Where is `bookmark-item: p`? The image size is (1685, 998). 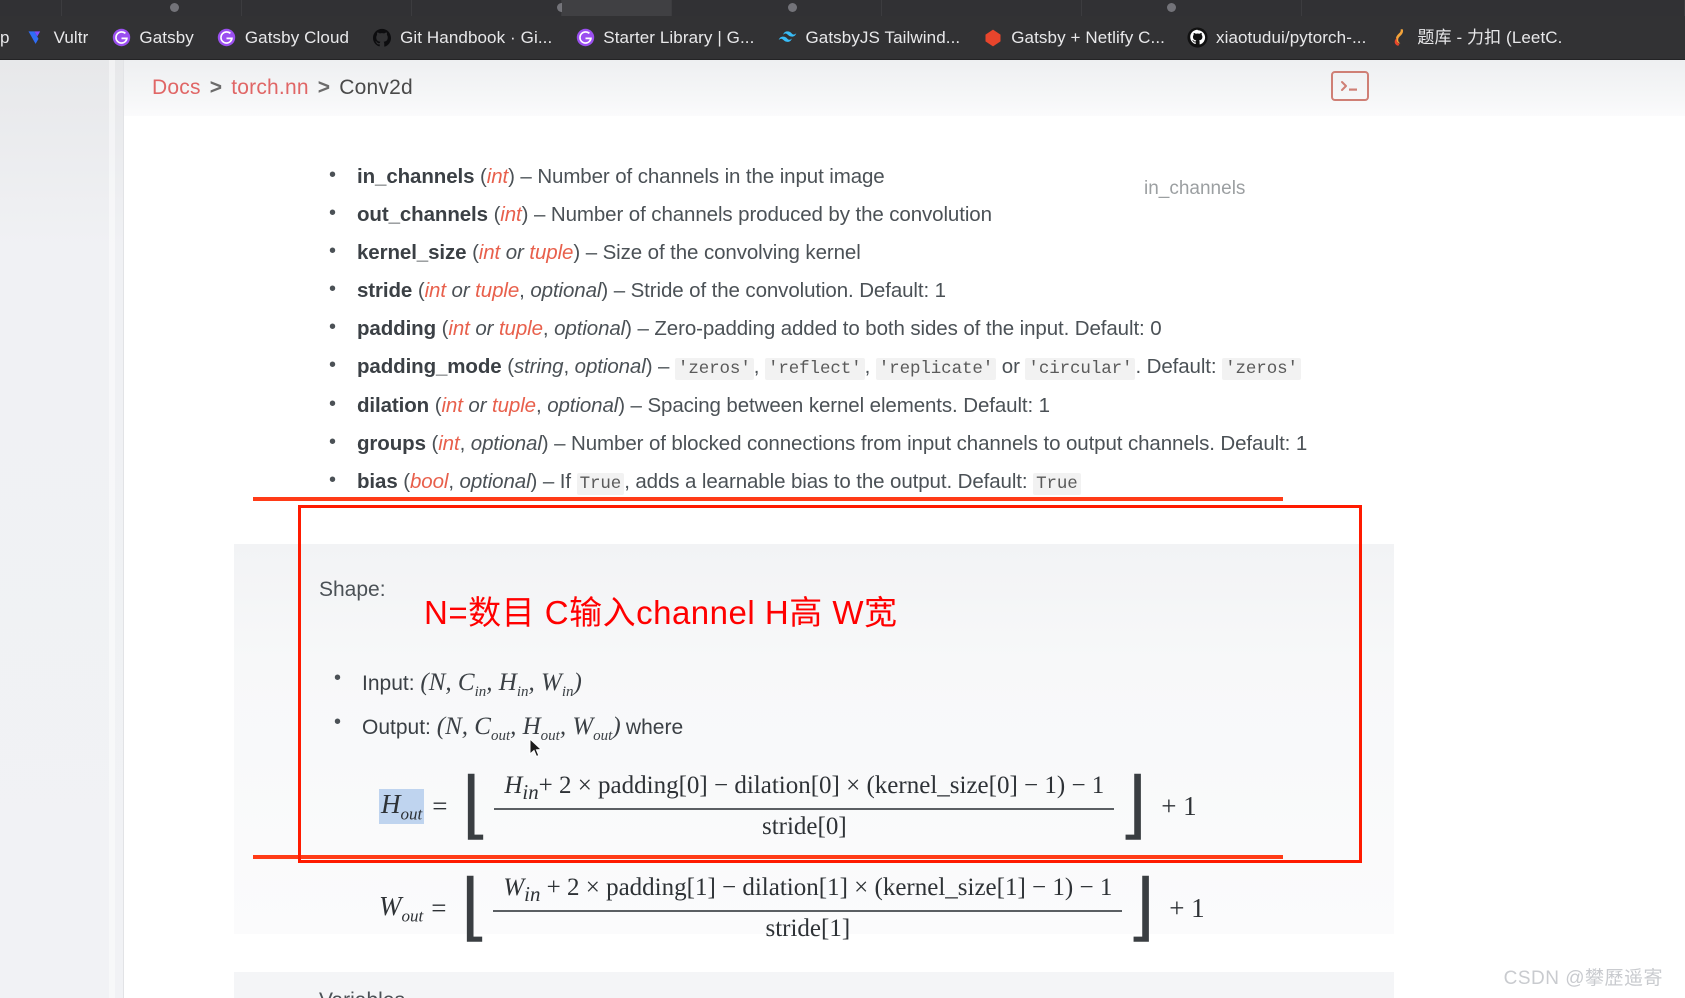
bookmark-item: p is located at coordinates (7, 37).